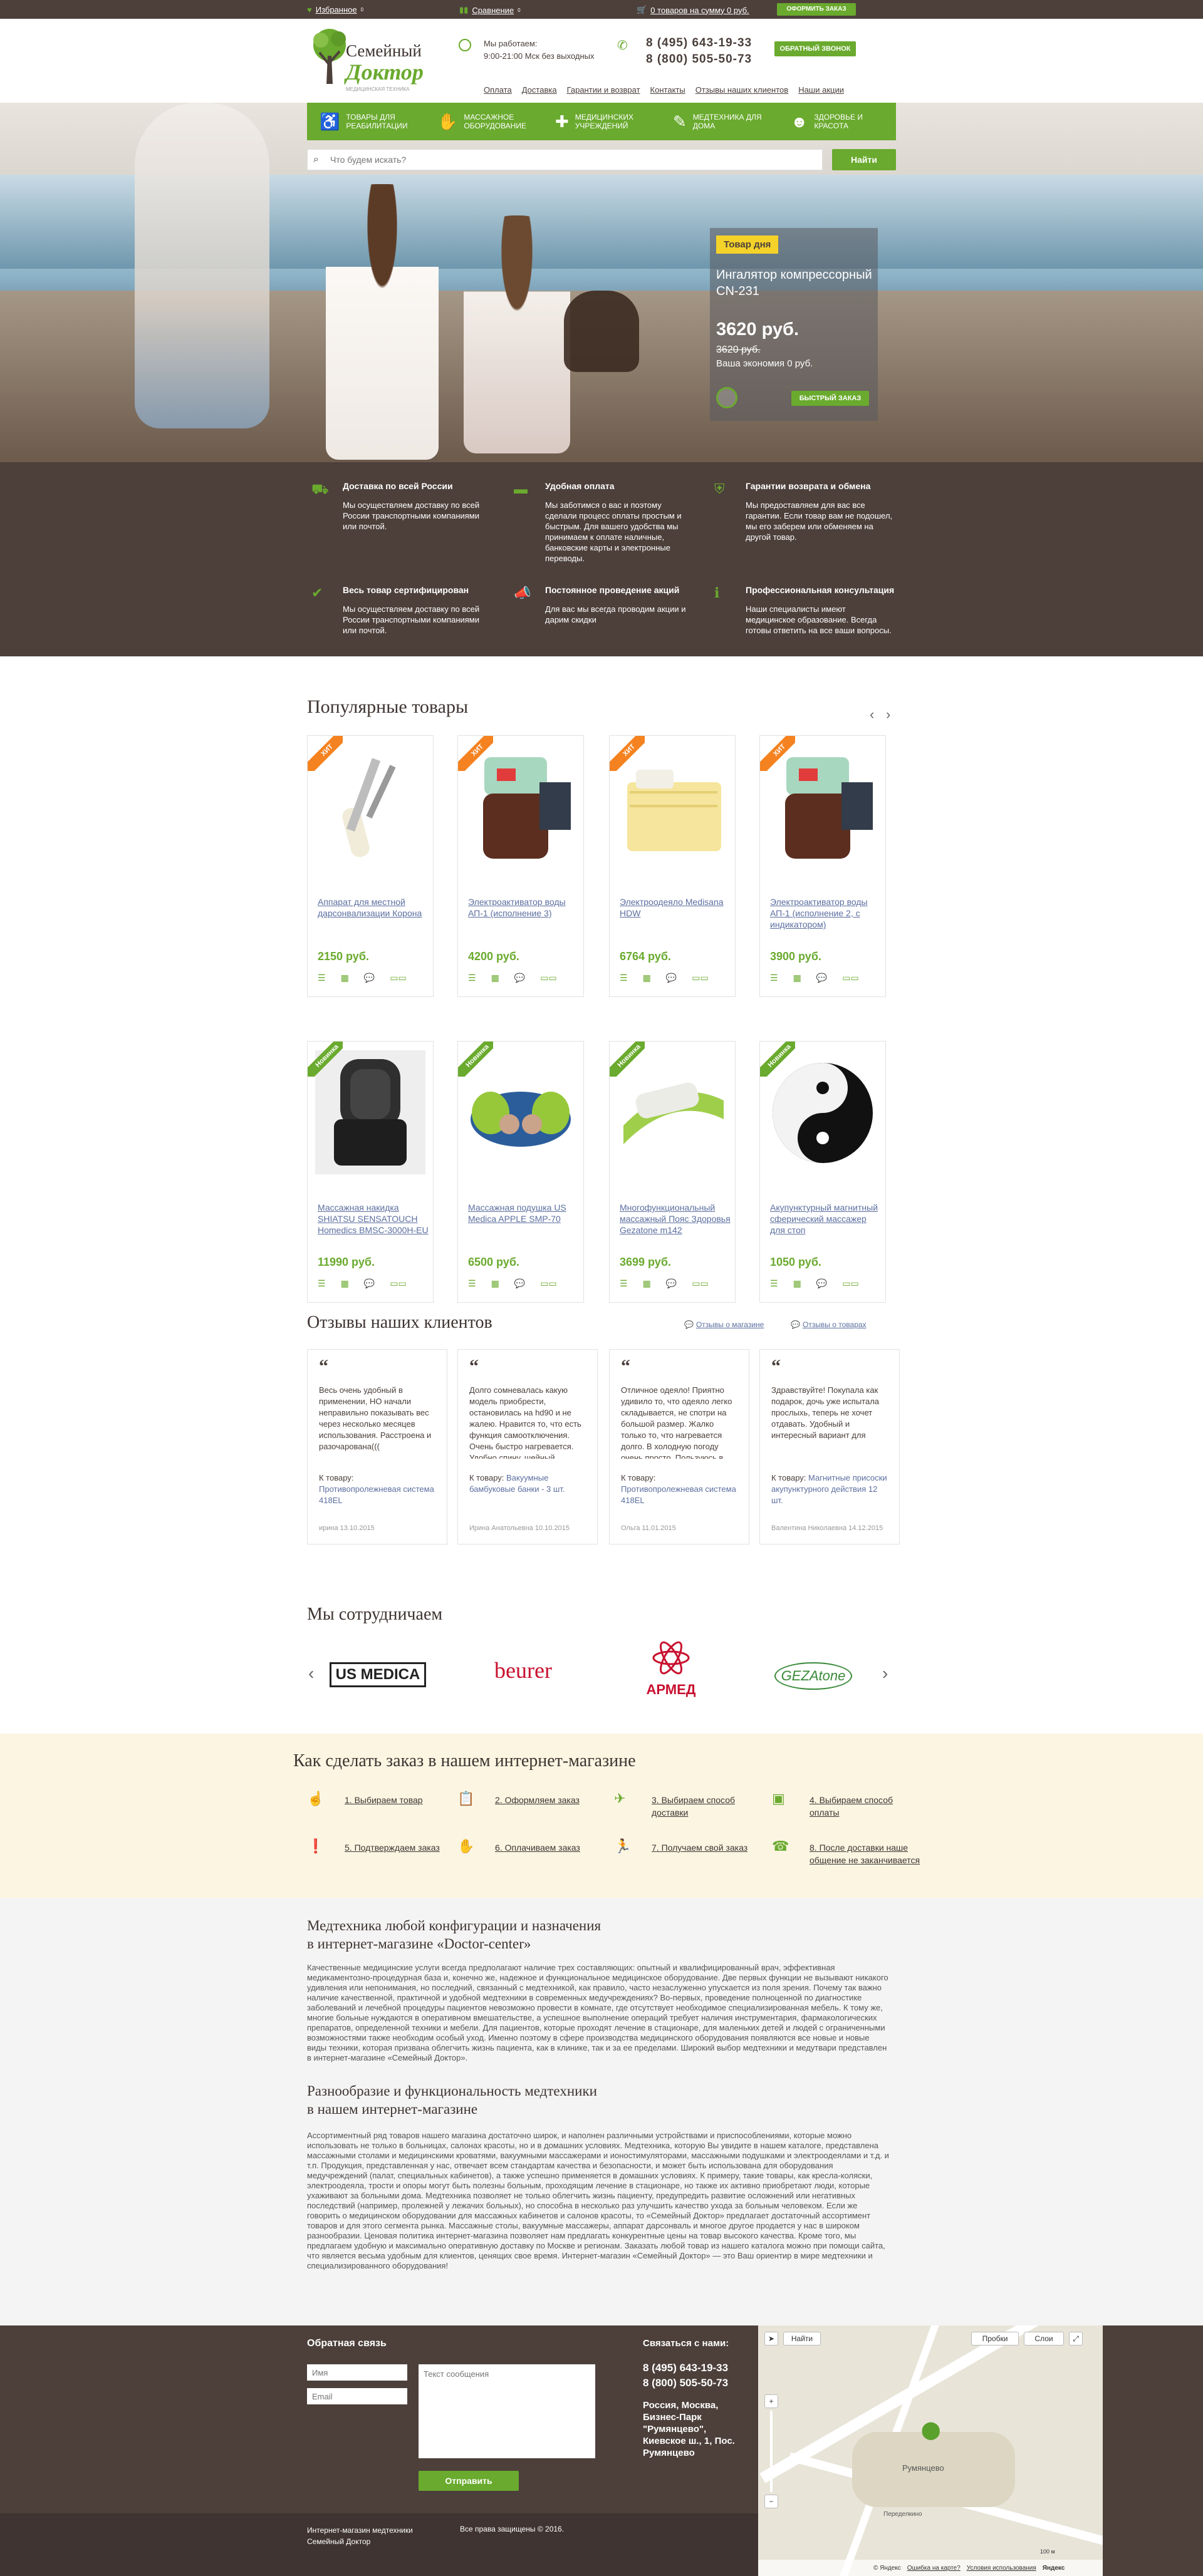 The width and height of the screenshot is (1203, 2576). Describe the element at coordinates (1044, 2339) in the screenshot. I see `map-layers-button: Слои` at that location.